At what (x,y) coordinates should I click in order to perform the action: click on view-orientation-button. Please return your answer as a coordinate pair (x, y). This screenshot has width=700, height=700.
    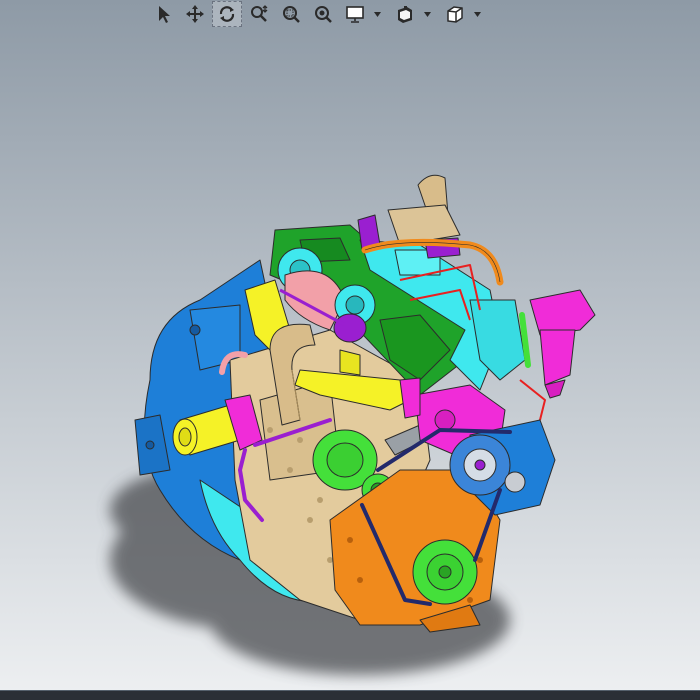
    Looking at the image, I should click on (455, 14).